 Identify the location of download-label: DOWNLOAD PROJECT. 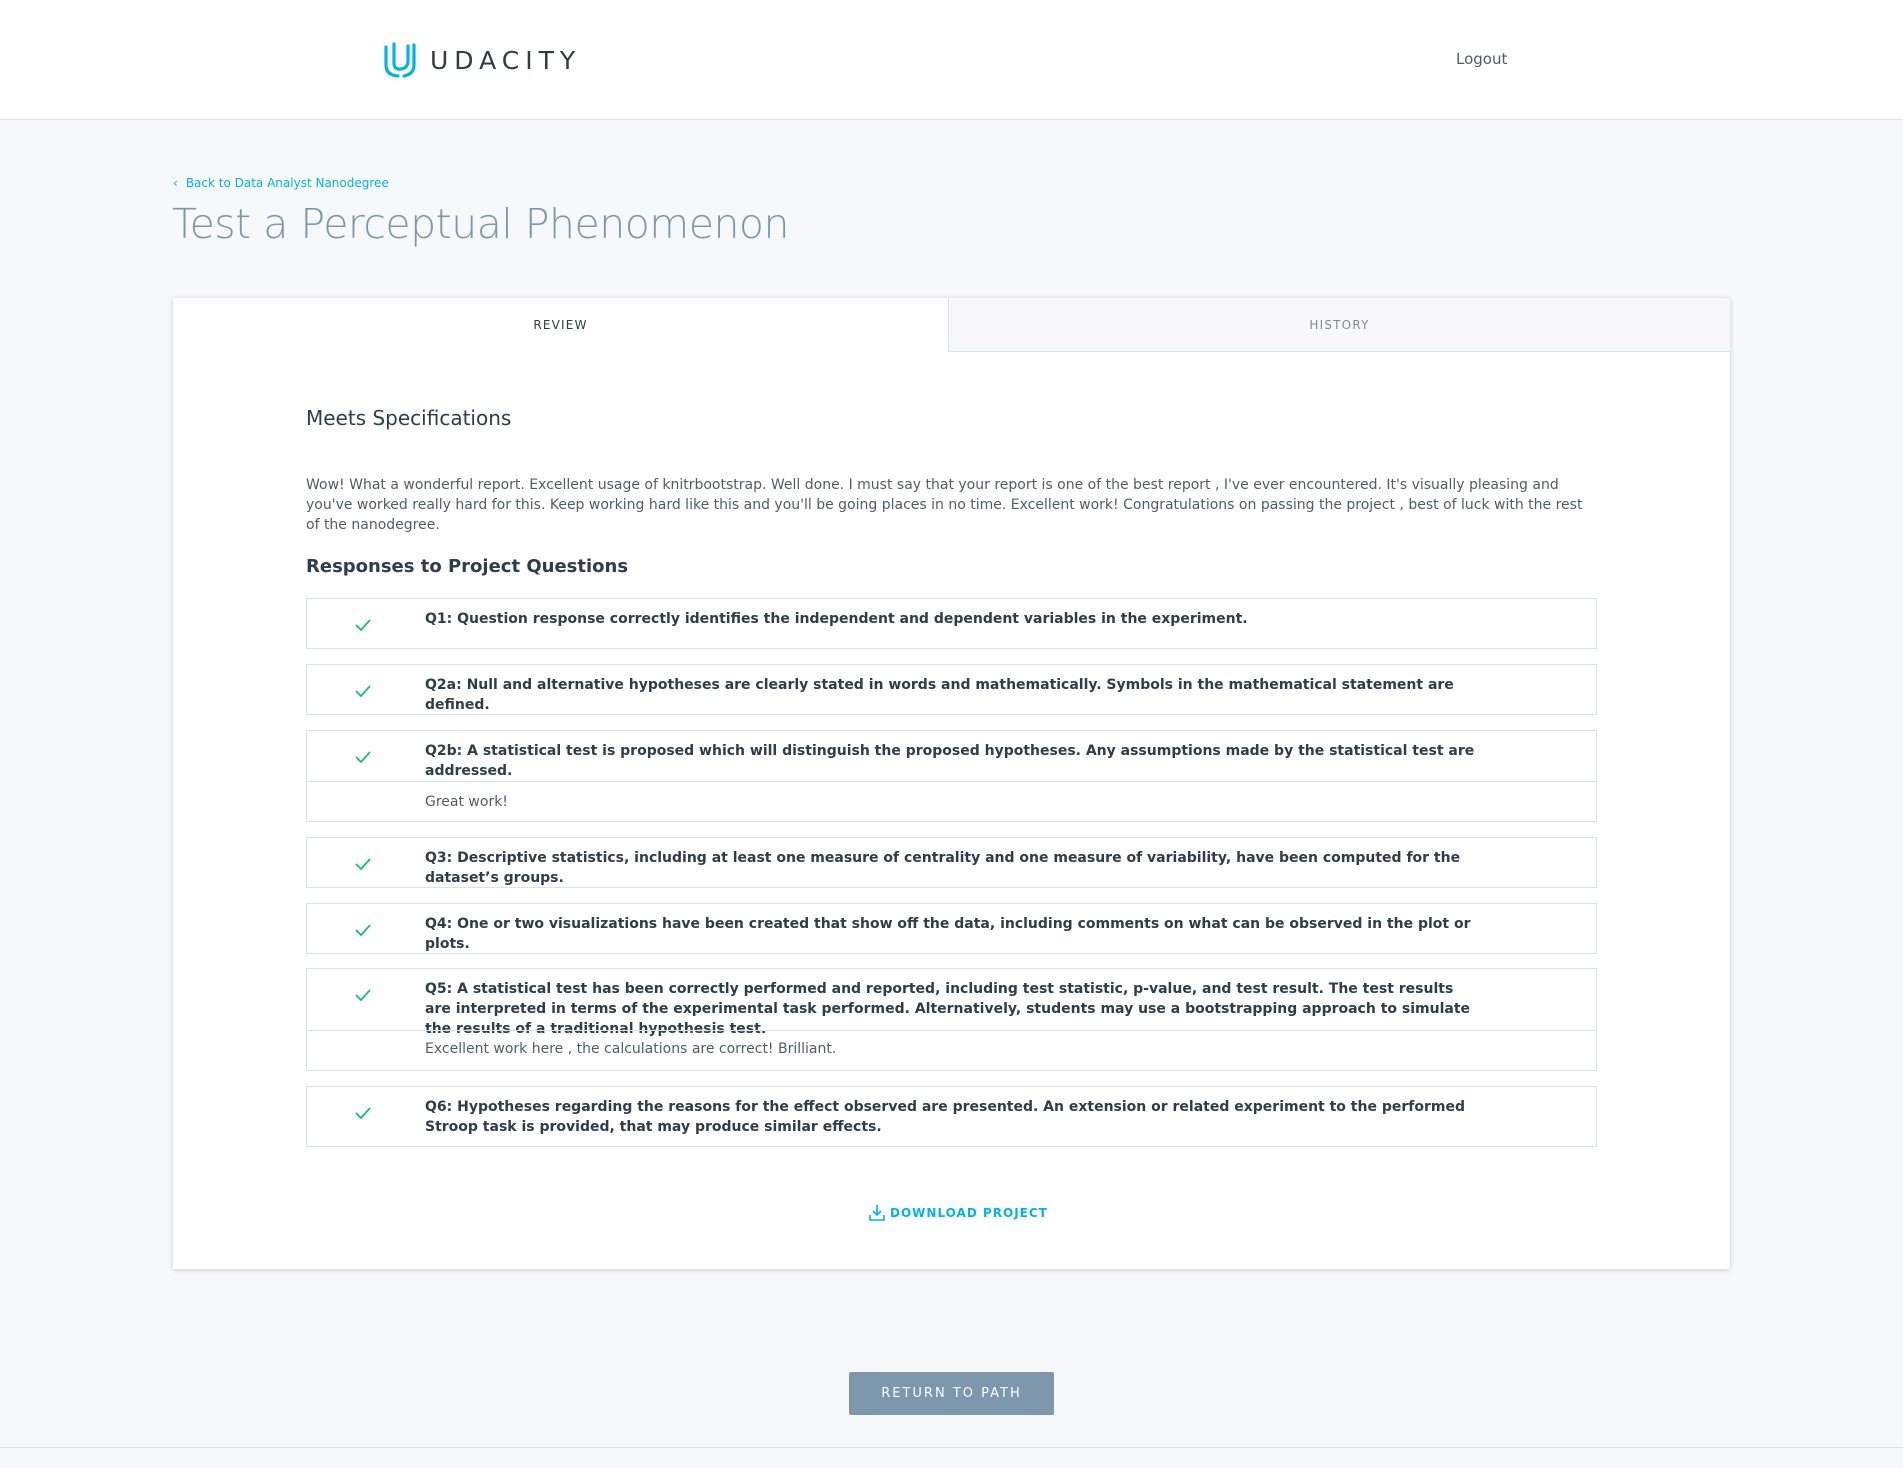
(969, 1213).